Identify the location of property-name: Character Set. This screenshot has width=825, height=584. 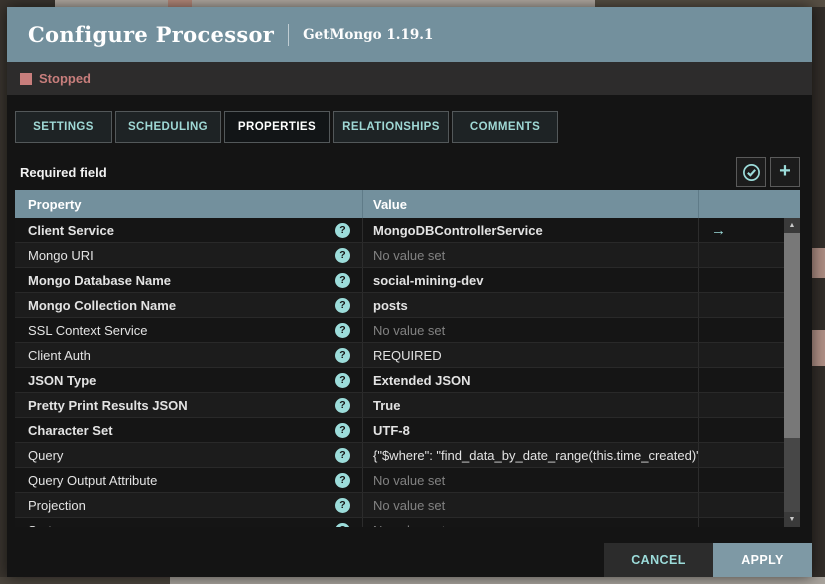
(70, 430).